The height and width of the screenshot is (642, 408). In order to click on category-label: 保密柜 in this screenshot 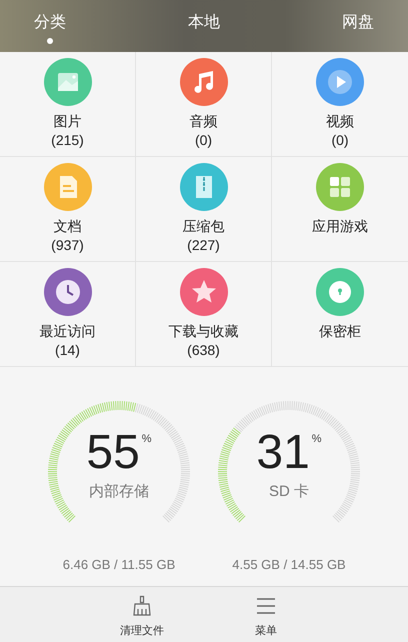, I will do `click(340, 331)`.